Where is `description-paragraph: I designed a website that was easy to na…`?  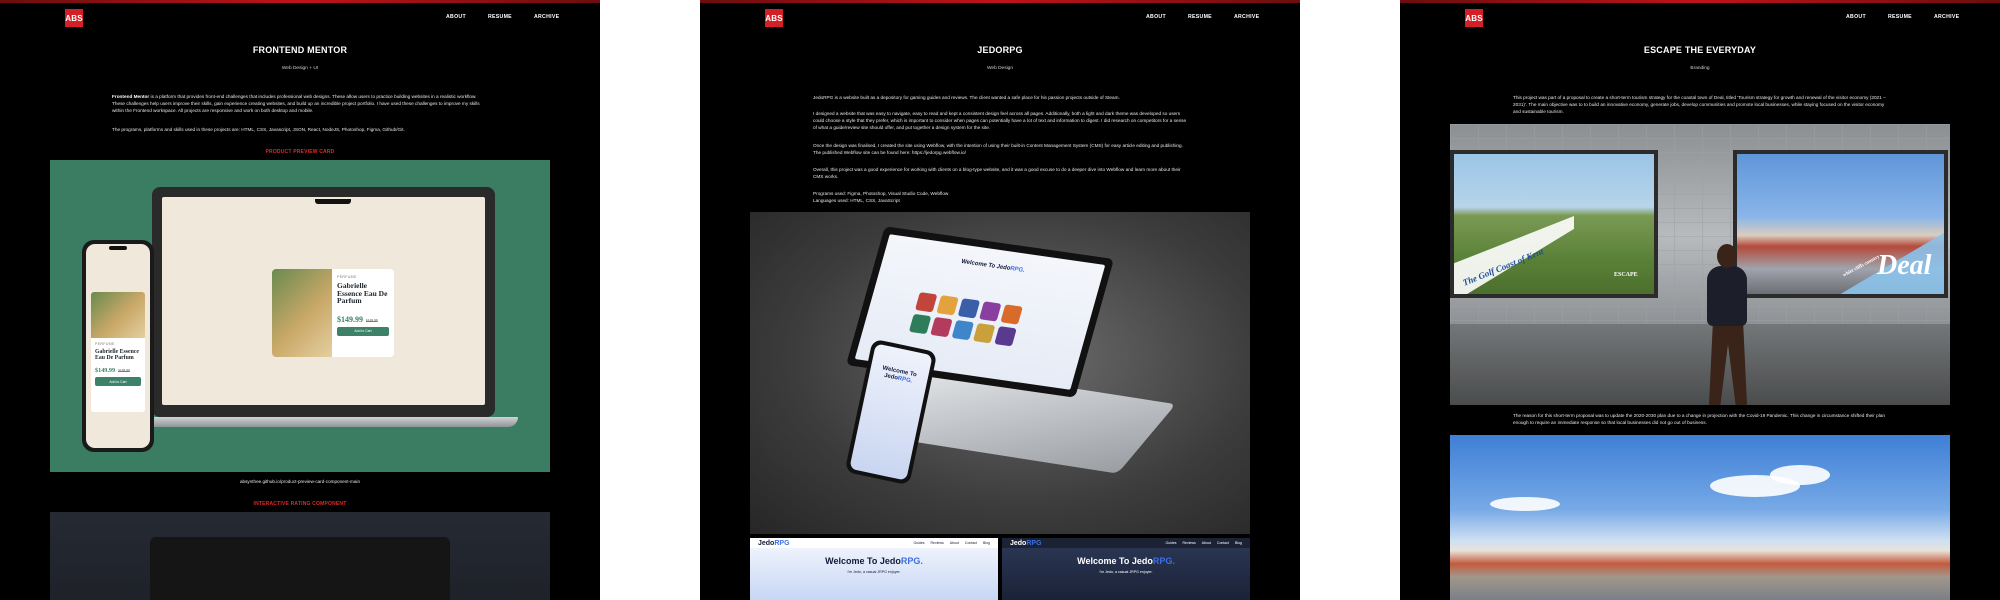
description-paragraph: I designed a website that was easy to na… is located at coordinates (1000, 120).